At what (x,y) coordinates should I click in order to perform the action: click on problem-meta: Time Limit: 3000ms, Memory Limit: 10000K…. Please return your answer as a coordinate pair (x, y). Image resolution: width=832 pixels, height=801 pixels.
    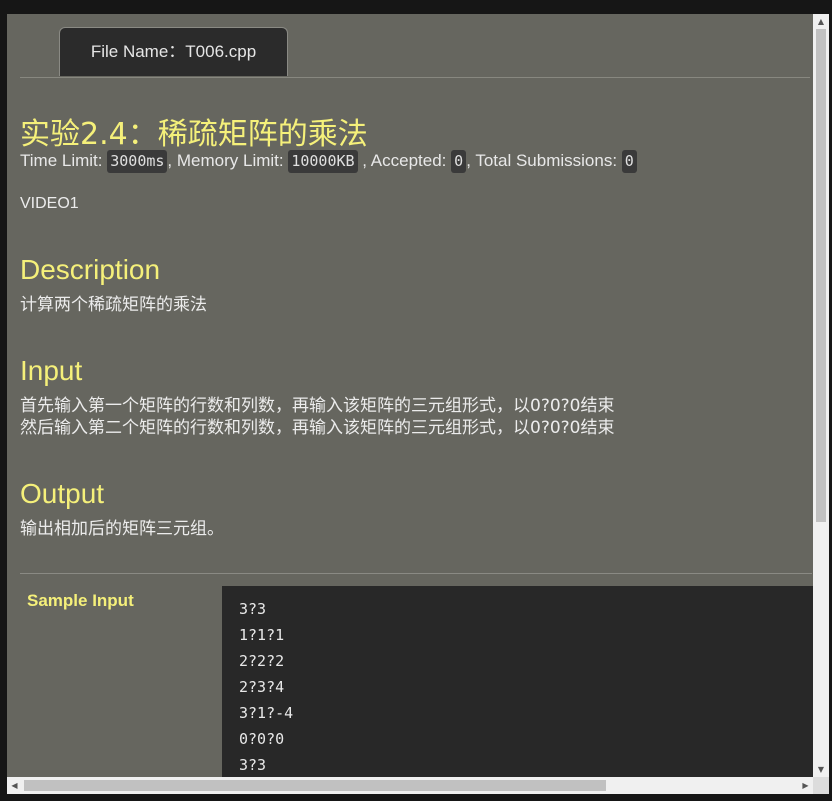
    Looking at the image, I should click on (328, 161).